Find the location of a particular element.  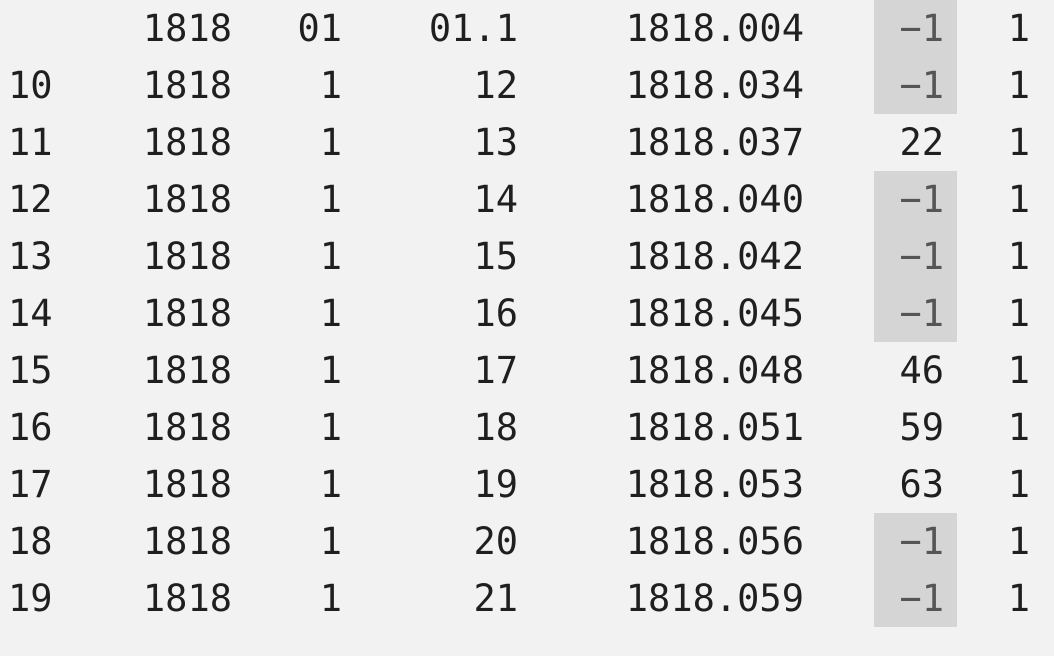

row-index-cell: 11 is located at coordinates (30, 142).